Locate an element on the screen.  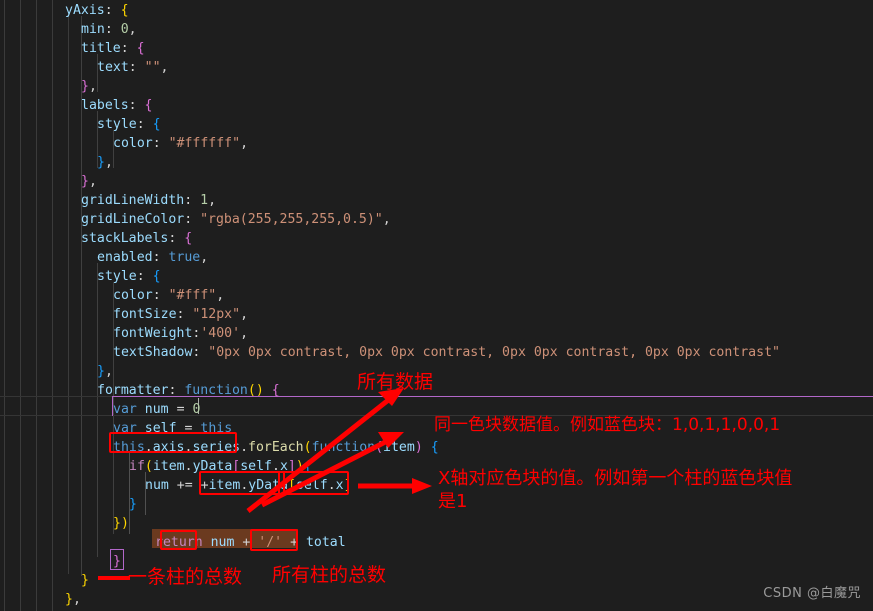
code-line: return num + '/' + total is located at coordinates (250, 542).